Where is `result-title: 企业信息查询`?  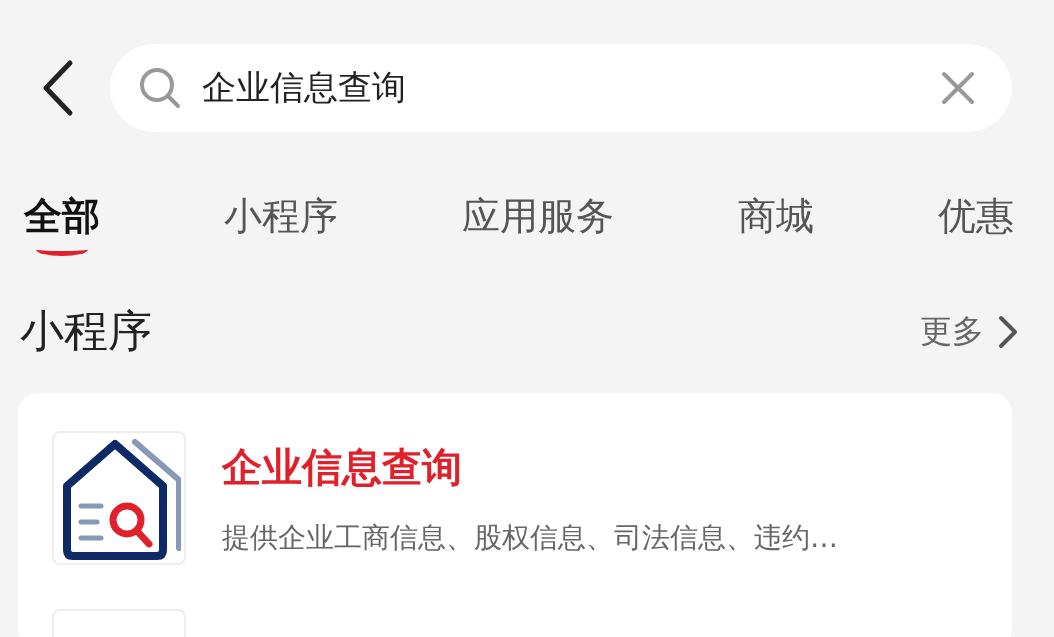
result-title: 企业信息查询 is located at coordinates (530, 467).